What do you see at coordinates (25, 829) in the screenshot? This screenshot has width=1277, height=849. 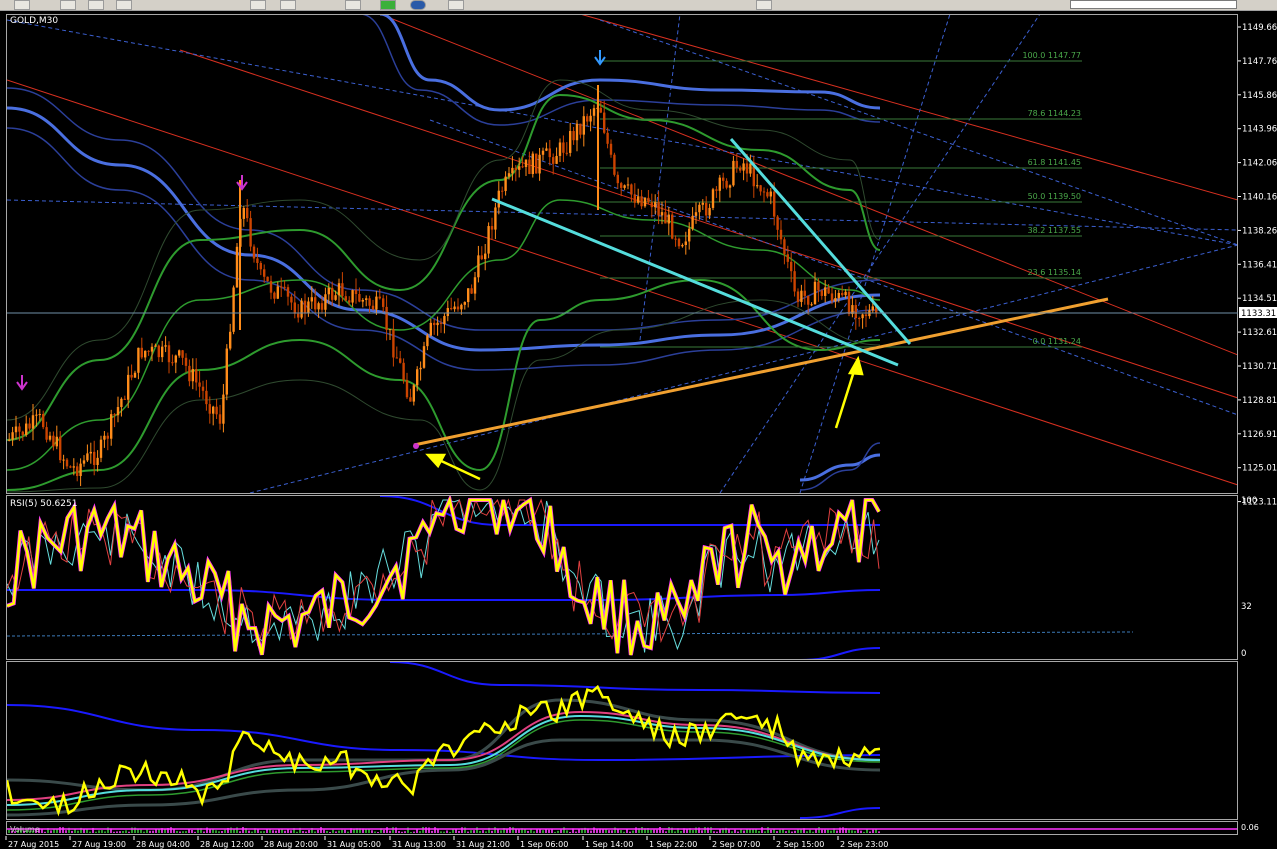 I see `volume-label: Volume` at bounding box center [25, 829].